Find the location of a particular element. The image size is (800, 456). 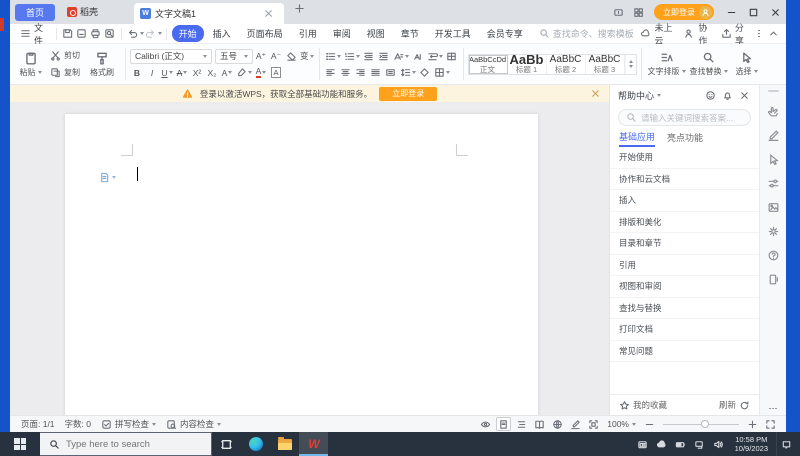

action-center-icon is located at coordinates (786, 444).